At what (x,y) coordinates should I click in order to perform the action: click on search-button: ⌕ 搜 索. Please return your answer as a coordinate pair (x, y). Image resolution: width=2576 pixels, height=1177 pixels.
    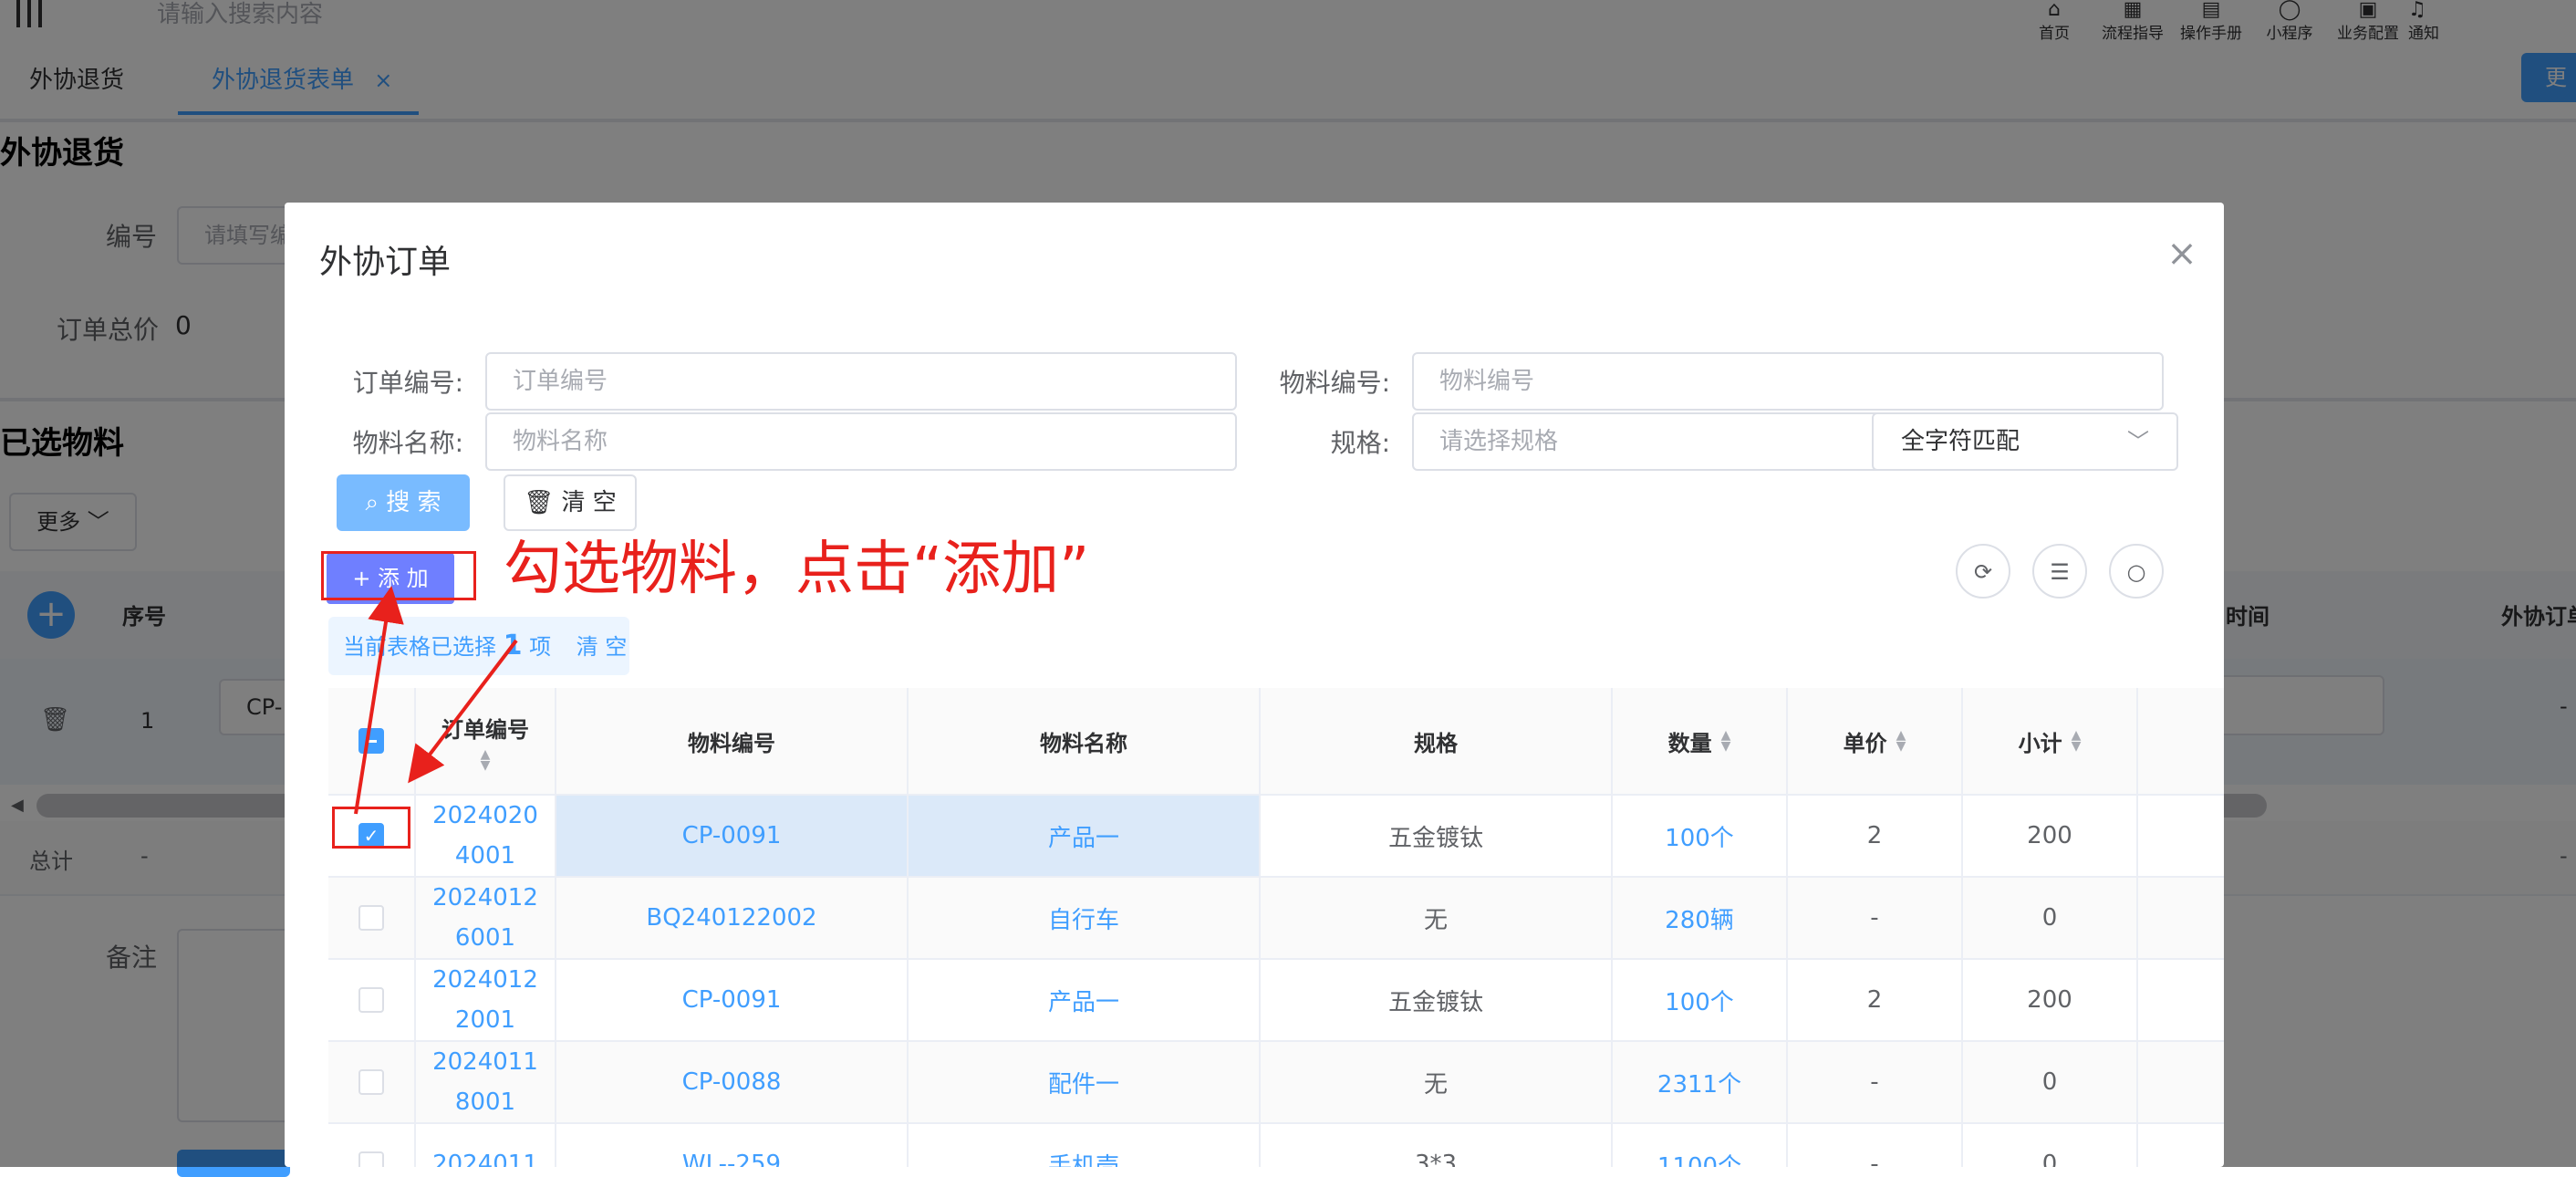
    Looking at the image, I should click on (403, 502).